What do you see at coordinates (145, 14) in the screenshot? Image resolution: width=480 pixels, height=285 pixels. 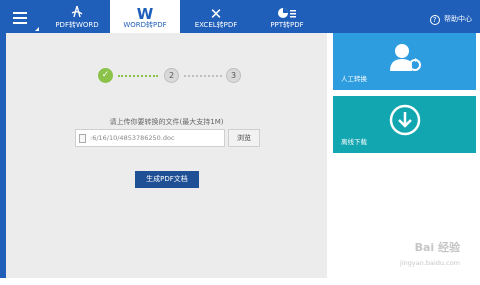 I see `word-w-icon: W` at bounding box center [145, 14].